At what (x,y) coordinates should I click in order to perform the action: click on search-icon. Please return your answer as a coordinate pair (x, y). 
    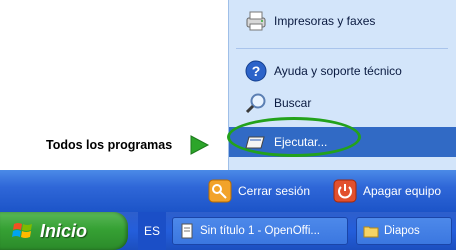
    Looking at the image, I should click on (255, 103).